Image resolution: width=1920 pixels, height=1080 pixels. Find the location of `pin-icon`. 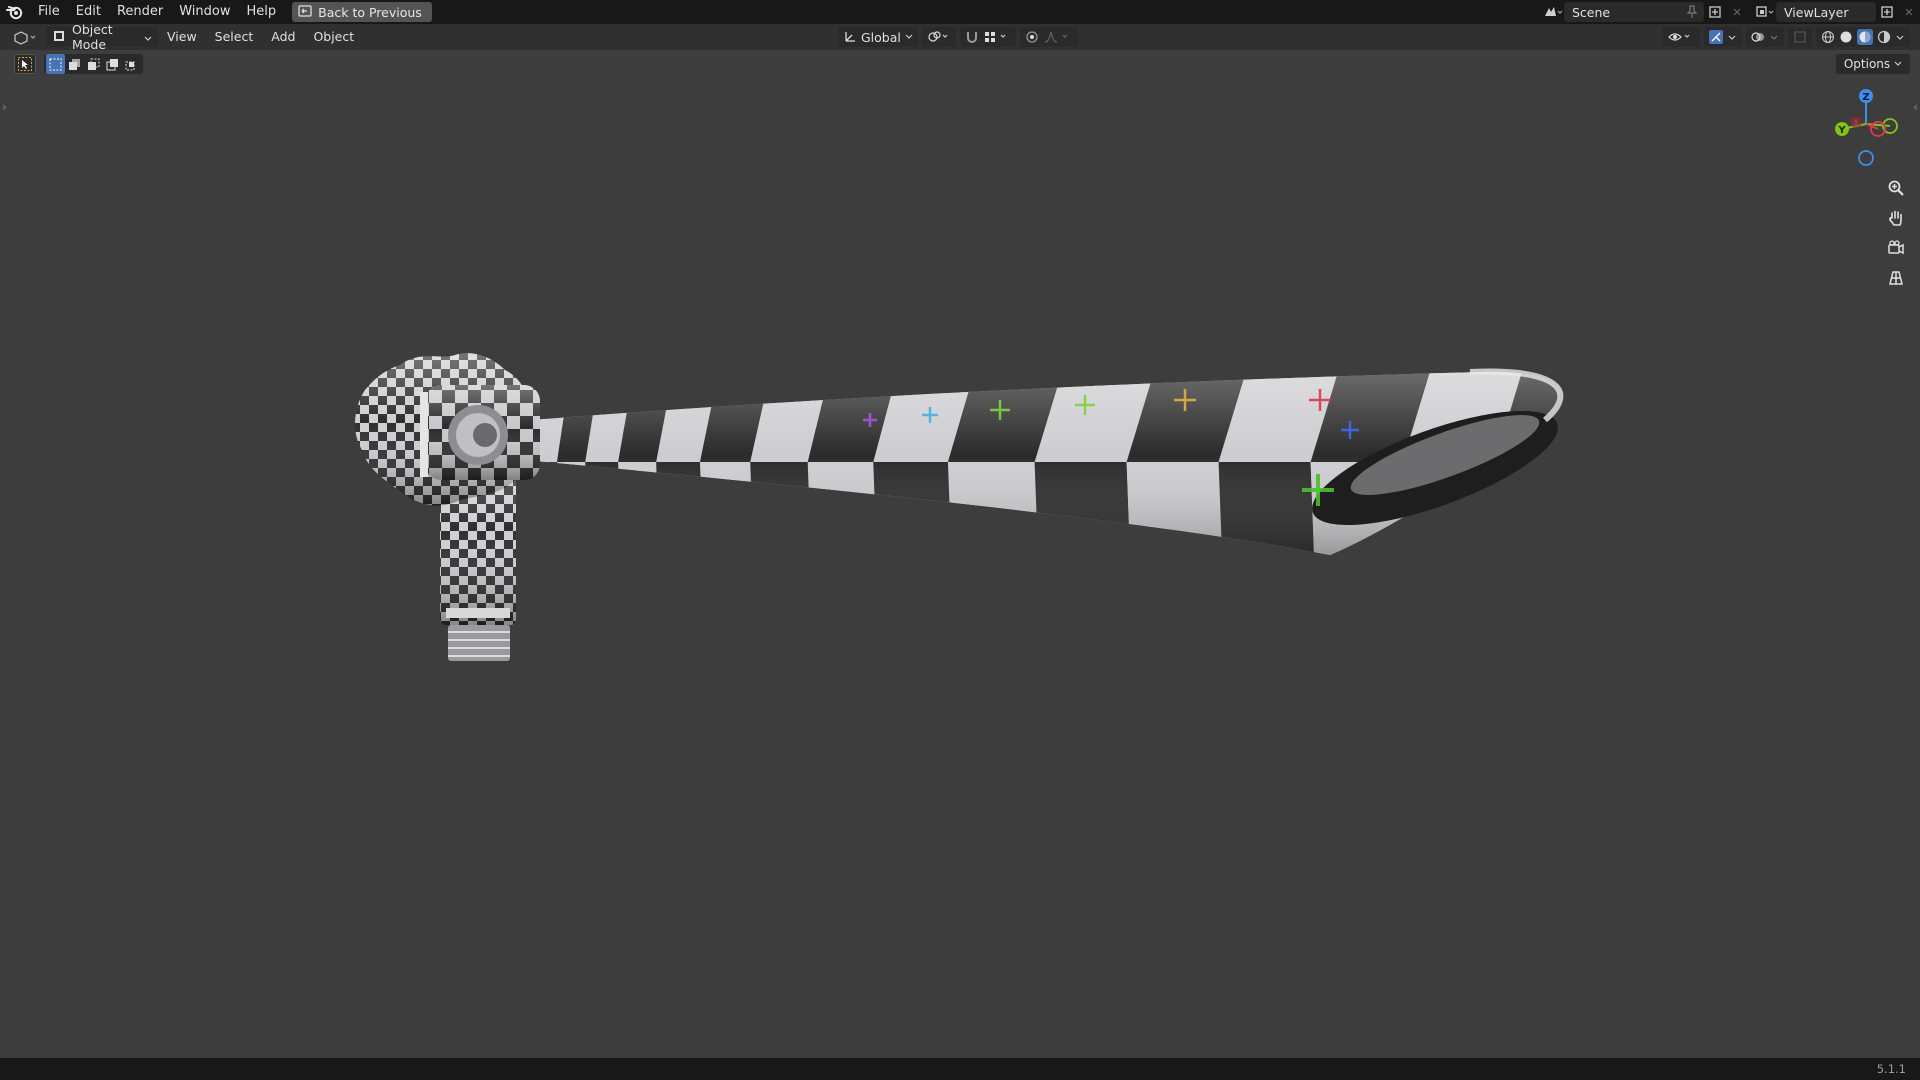

pin-icon is located at coordinates (1692, 13).